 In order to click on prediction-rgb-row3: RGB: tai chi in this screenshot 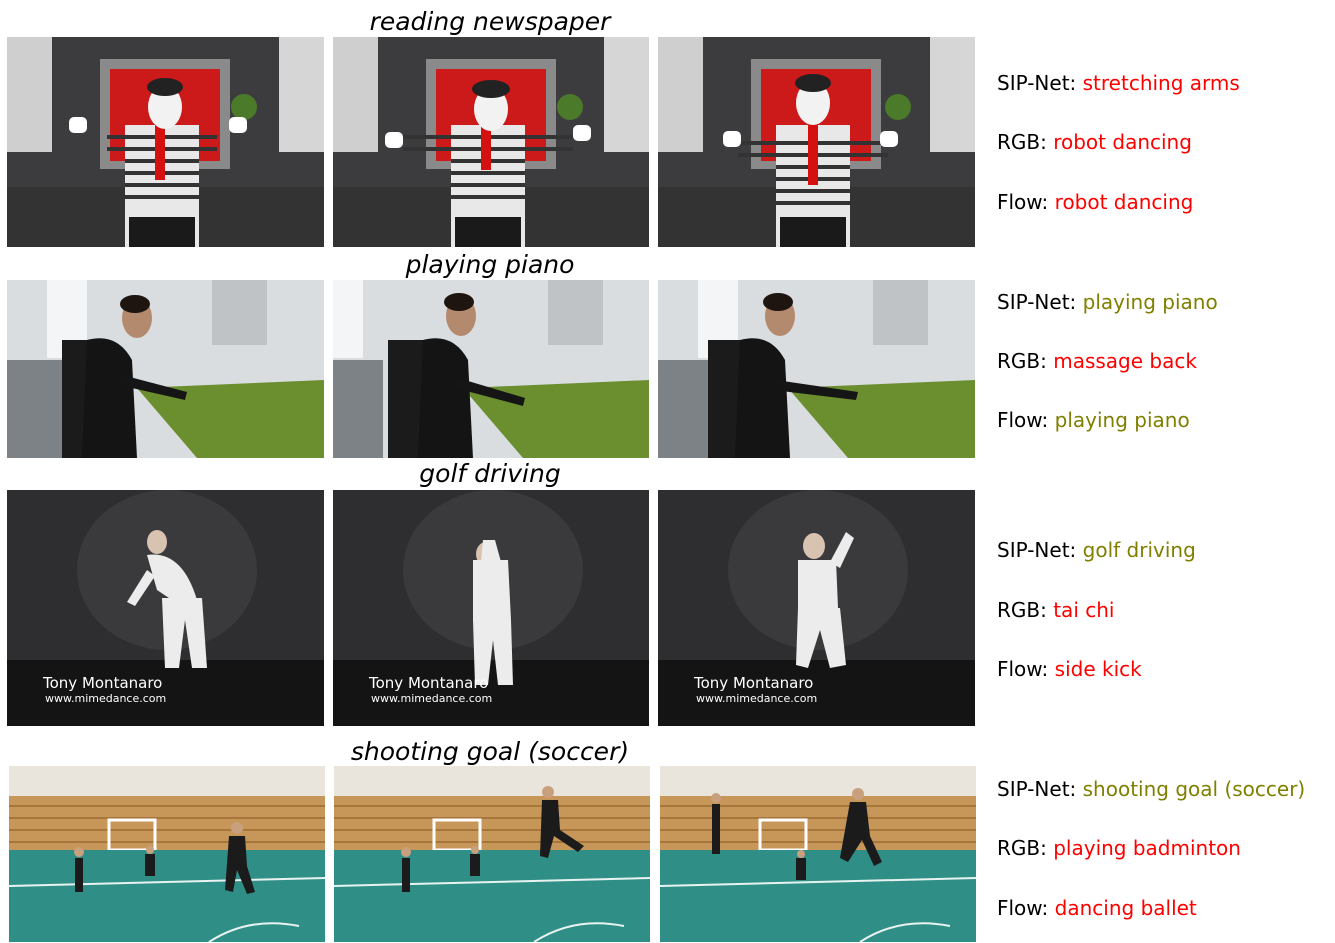, I will do `click(1055, 610)`.